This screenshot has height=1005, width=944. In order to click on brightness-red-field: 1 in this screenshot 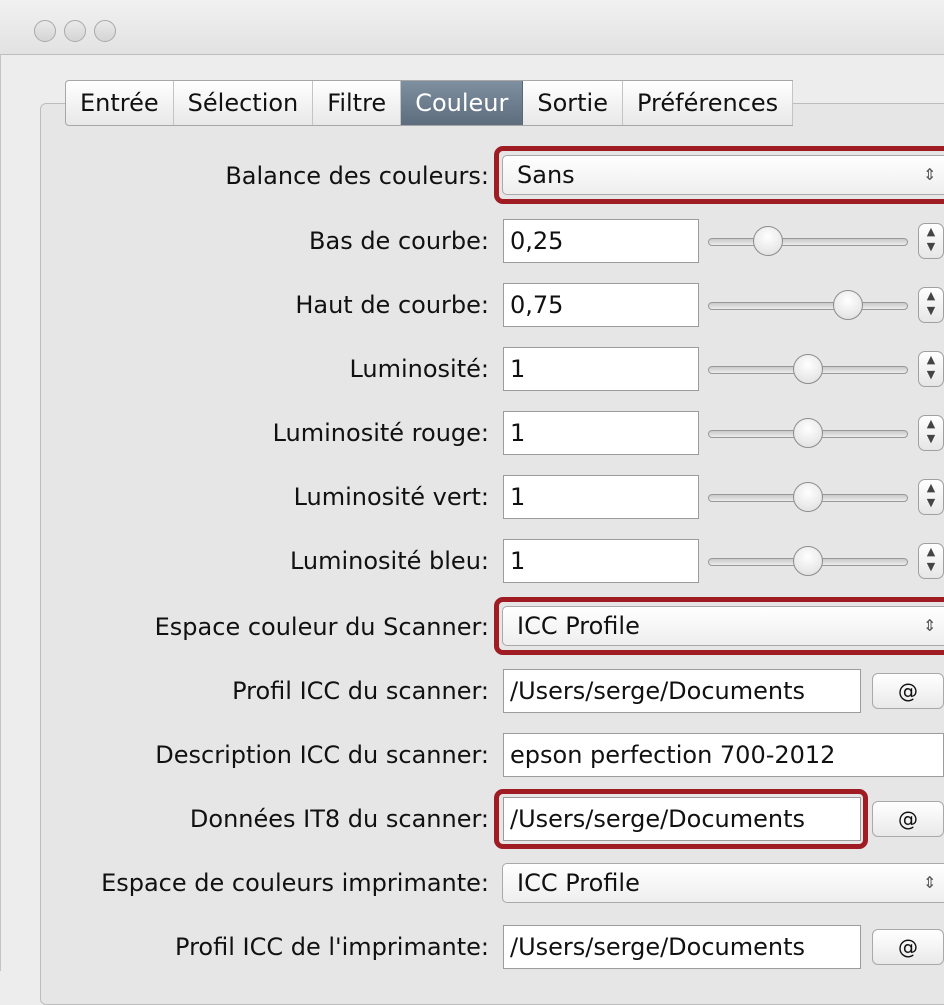, I will do `click(601, 433)`.